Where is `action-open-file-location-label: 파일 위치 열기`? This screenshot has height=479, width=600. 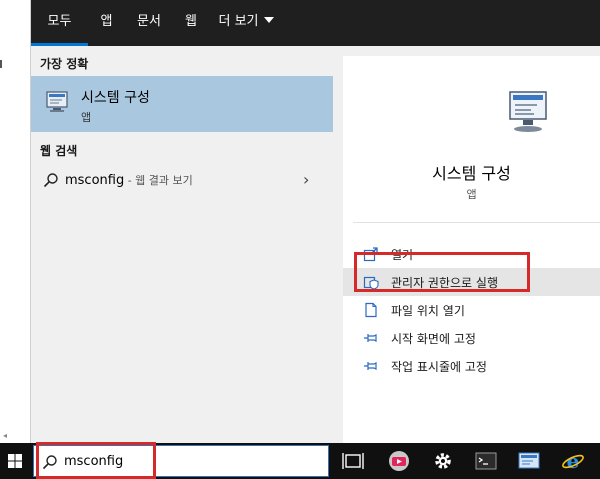
action-open-file-location-label: 파일 위치 열기 is located at coordinates (428, 311).